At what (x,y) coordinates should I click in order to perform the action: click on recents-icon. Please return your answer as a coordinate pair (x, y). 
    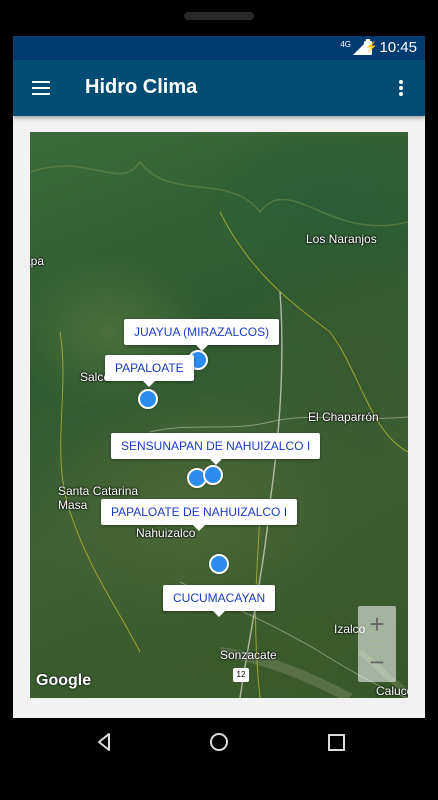
    Looking at the image, I should click on (336, 742).